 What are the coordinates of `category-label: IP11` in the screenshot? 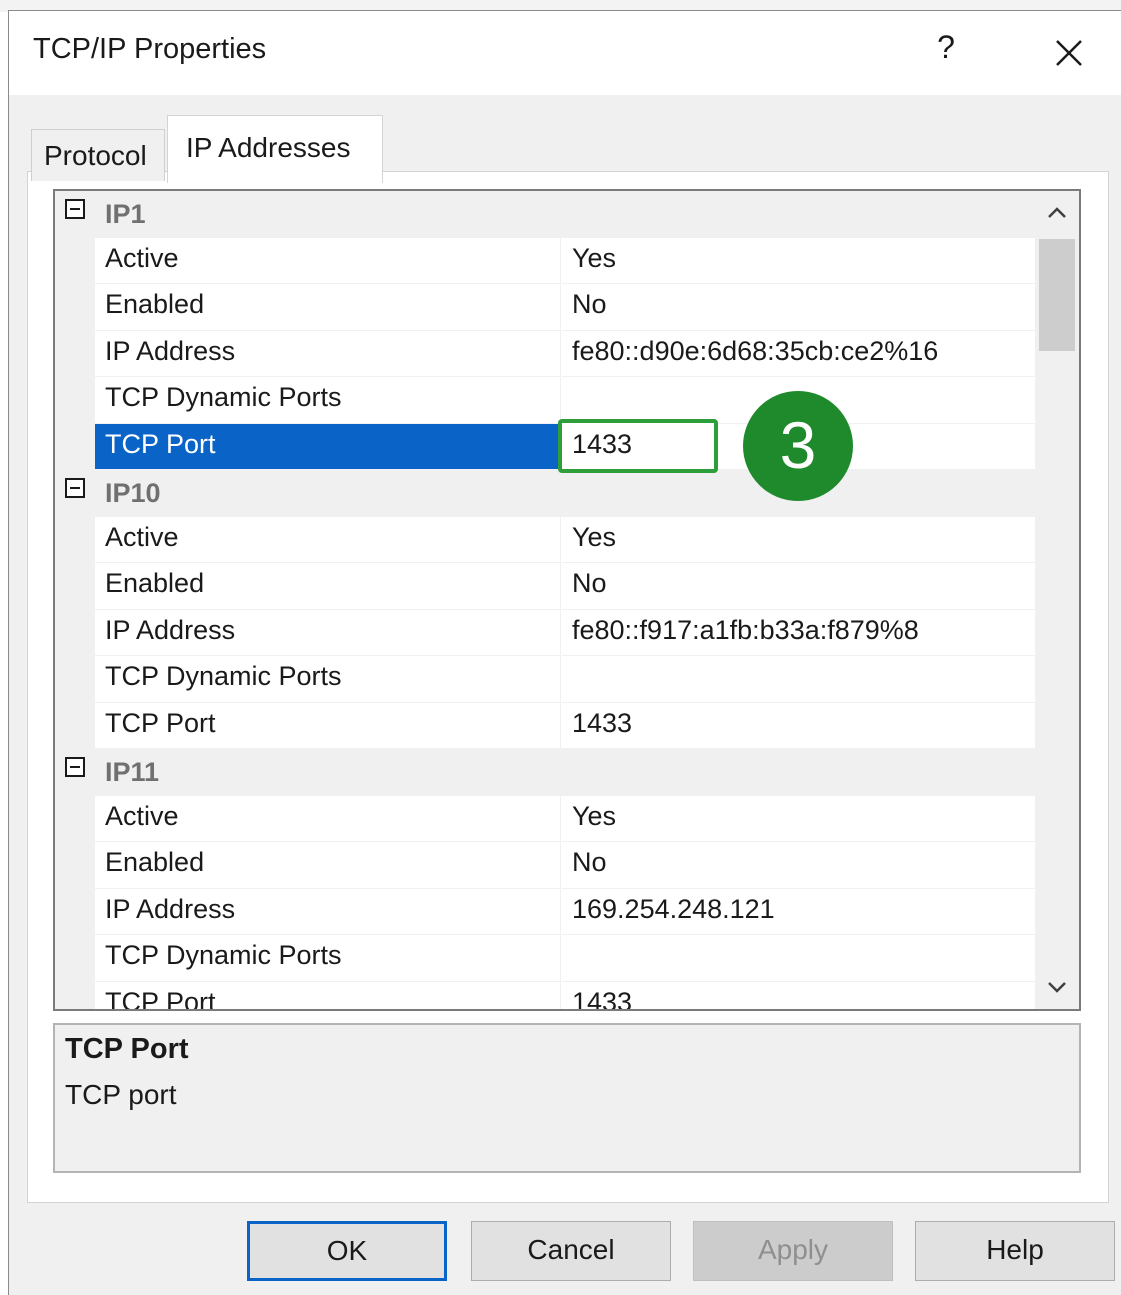 It's located at (132, 772).